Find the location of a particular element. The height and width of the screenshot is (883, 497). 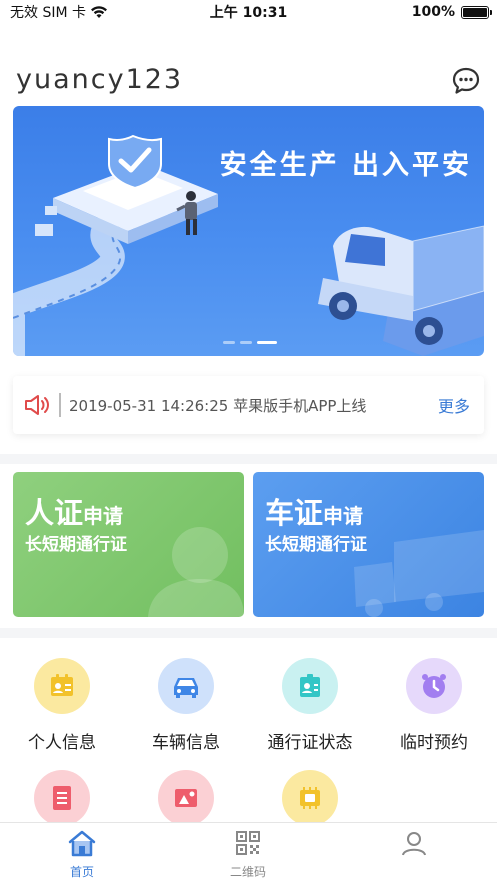

menu-item-document is located at coordinates (62, 796).